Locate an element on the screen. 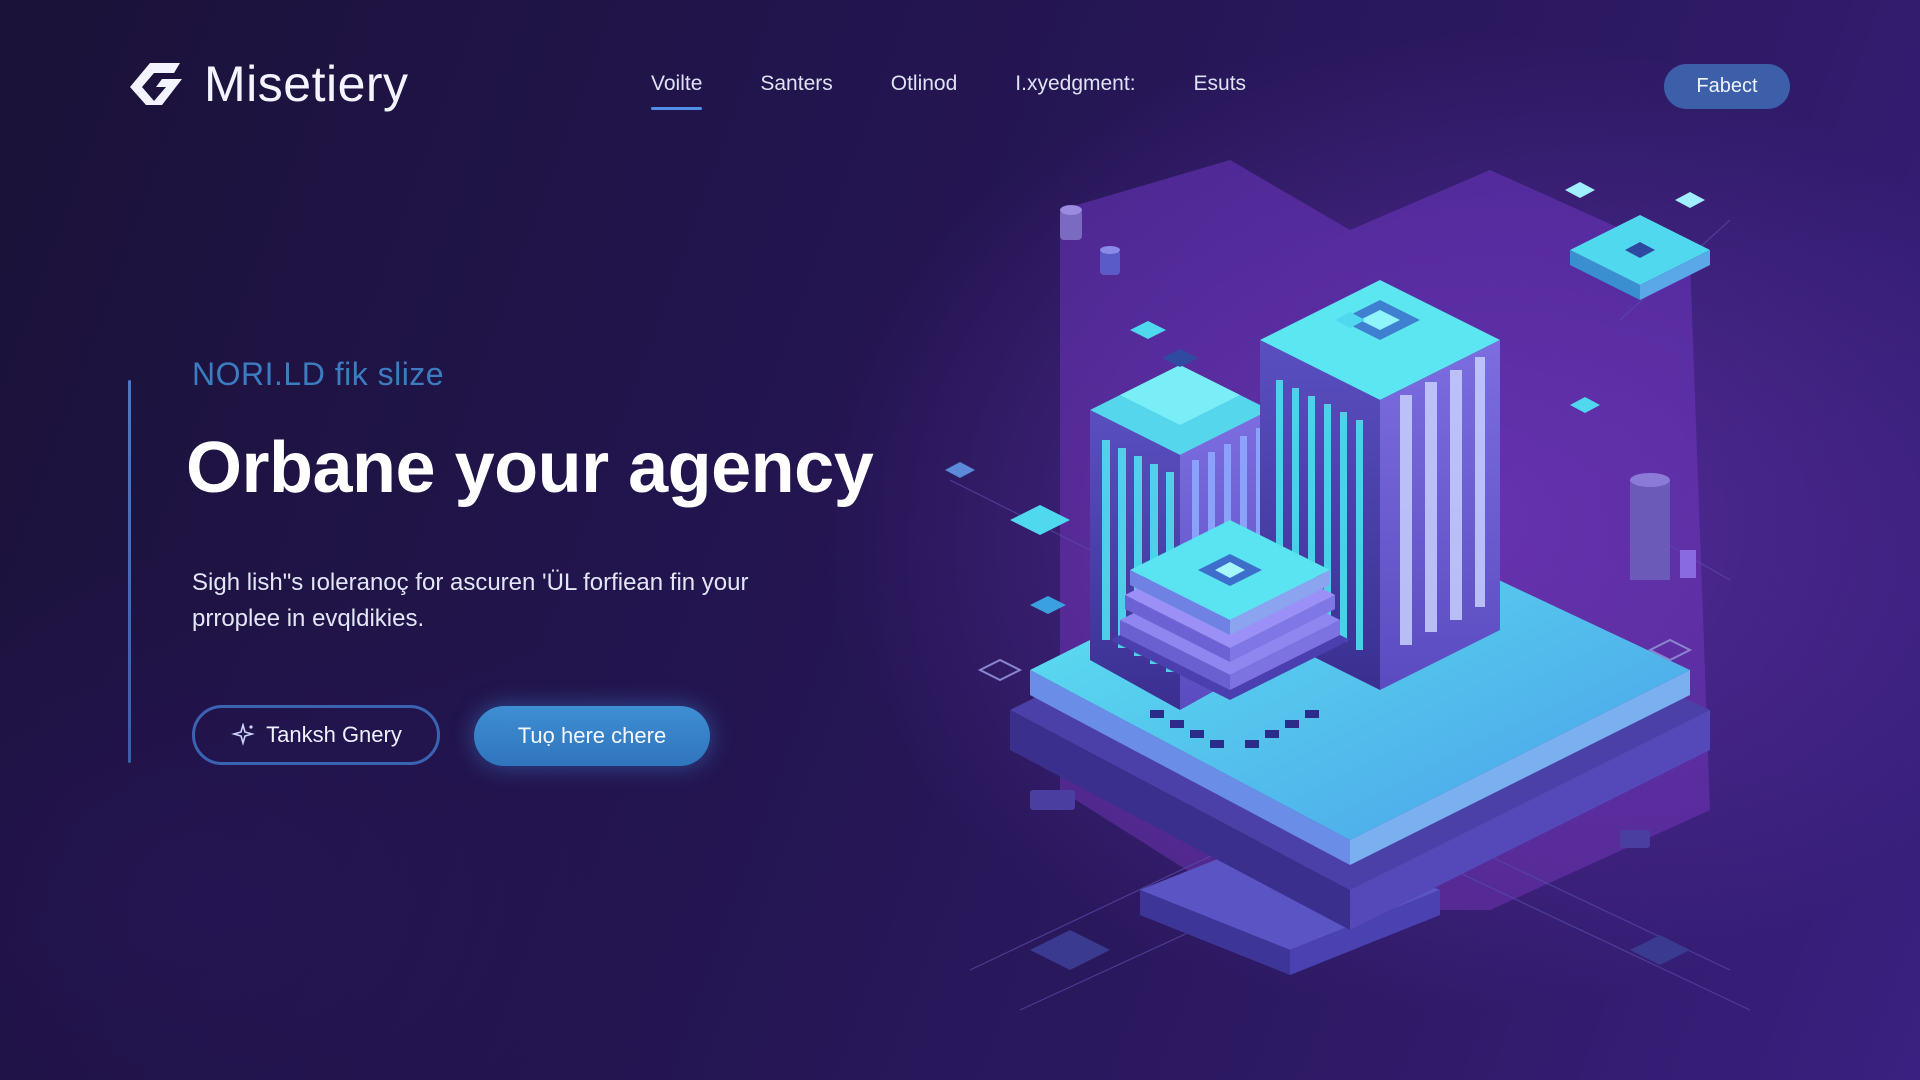  brand-mark-icon is located at coordinates (156, 84).